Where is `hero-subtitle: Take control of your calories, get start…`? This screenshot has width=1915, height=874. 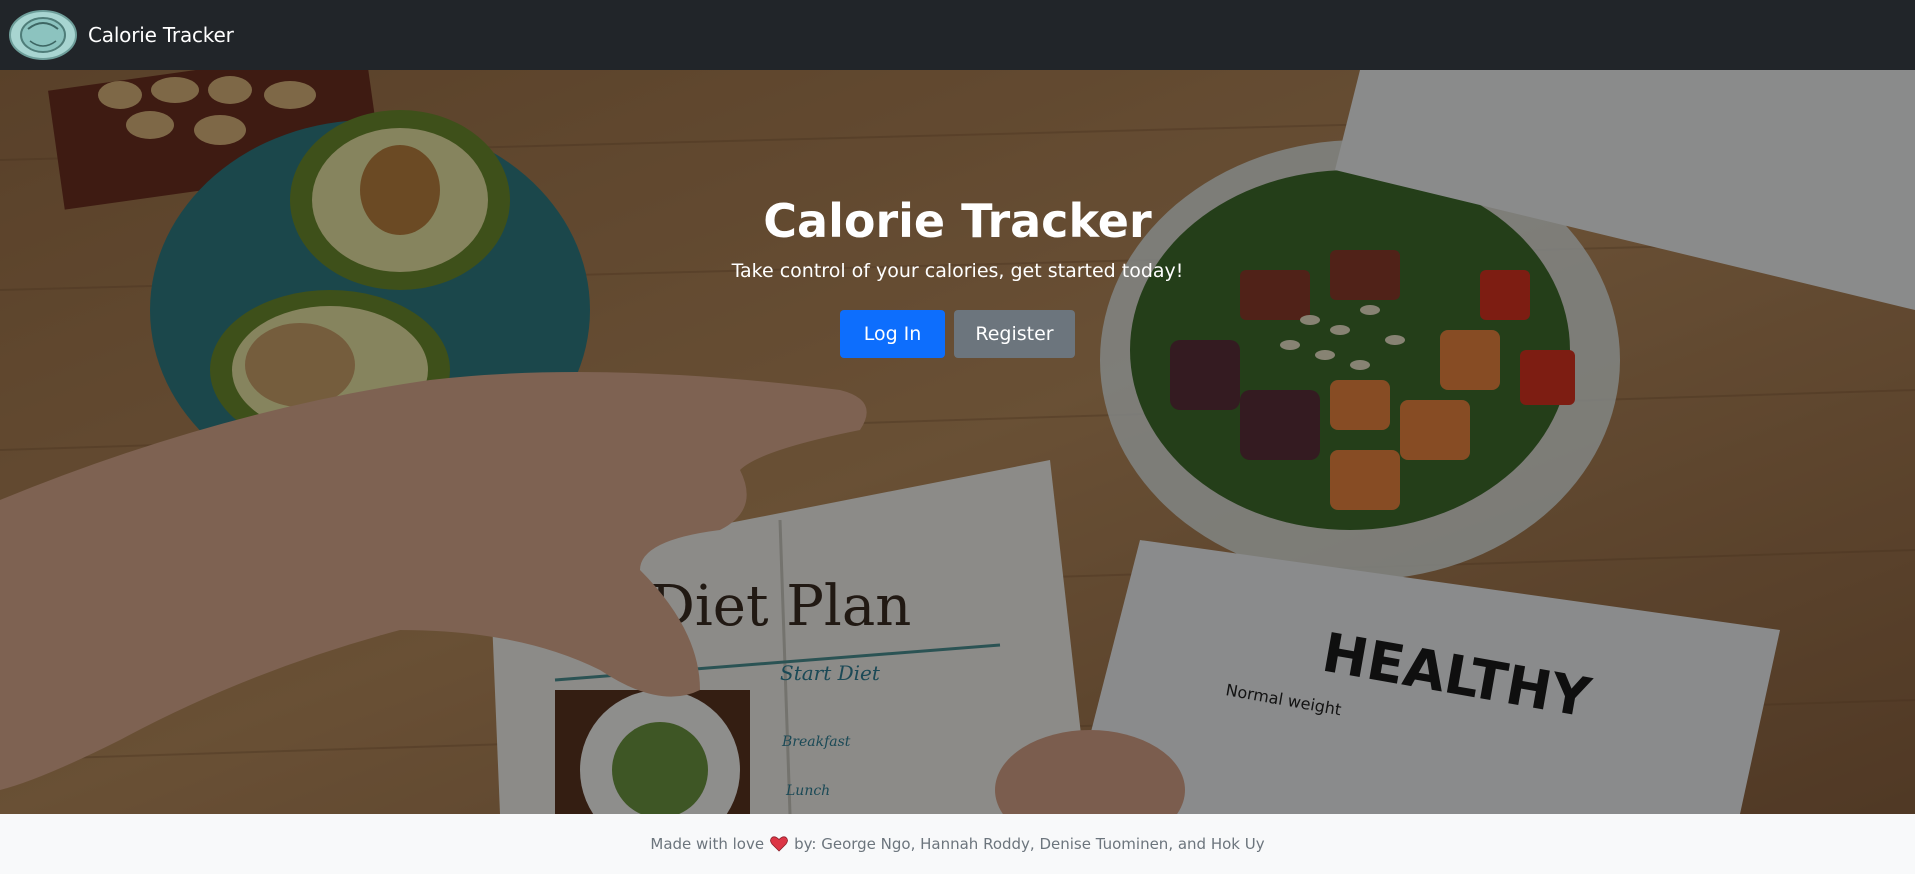
hero-subtitle: Take control of your calories, get start… is located at coordinates (957, 271).